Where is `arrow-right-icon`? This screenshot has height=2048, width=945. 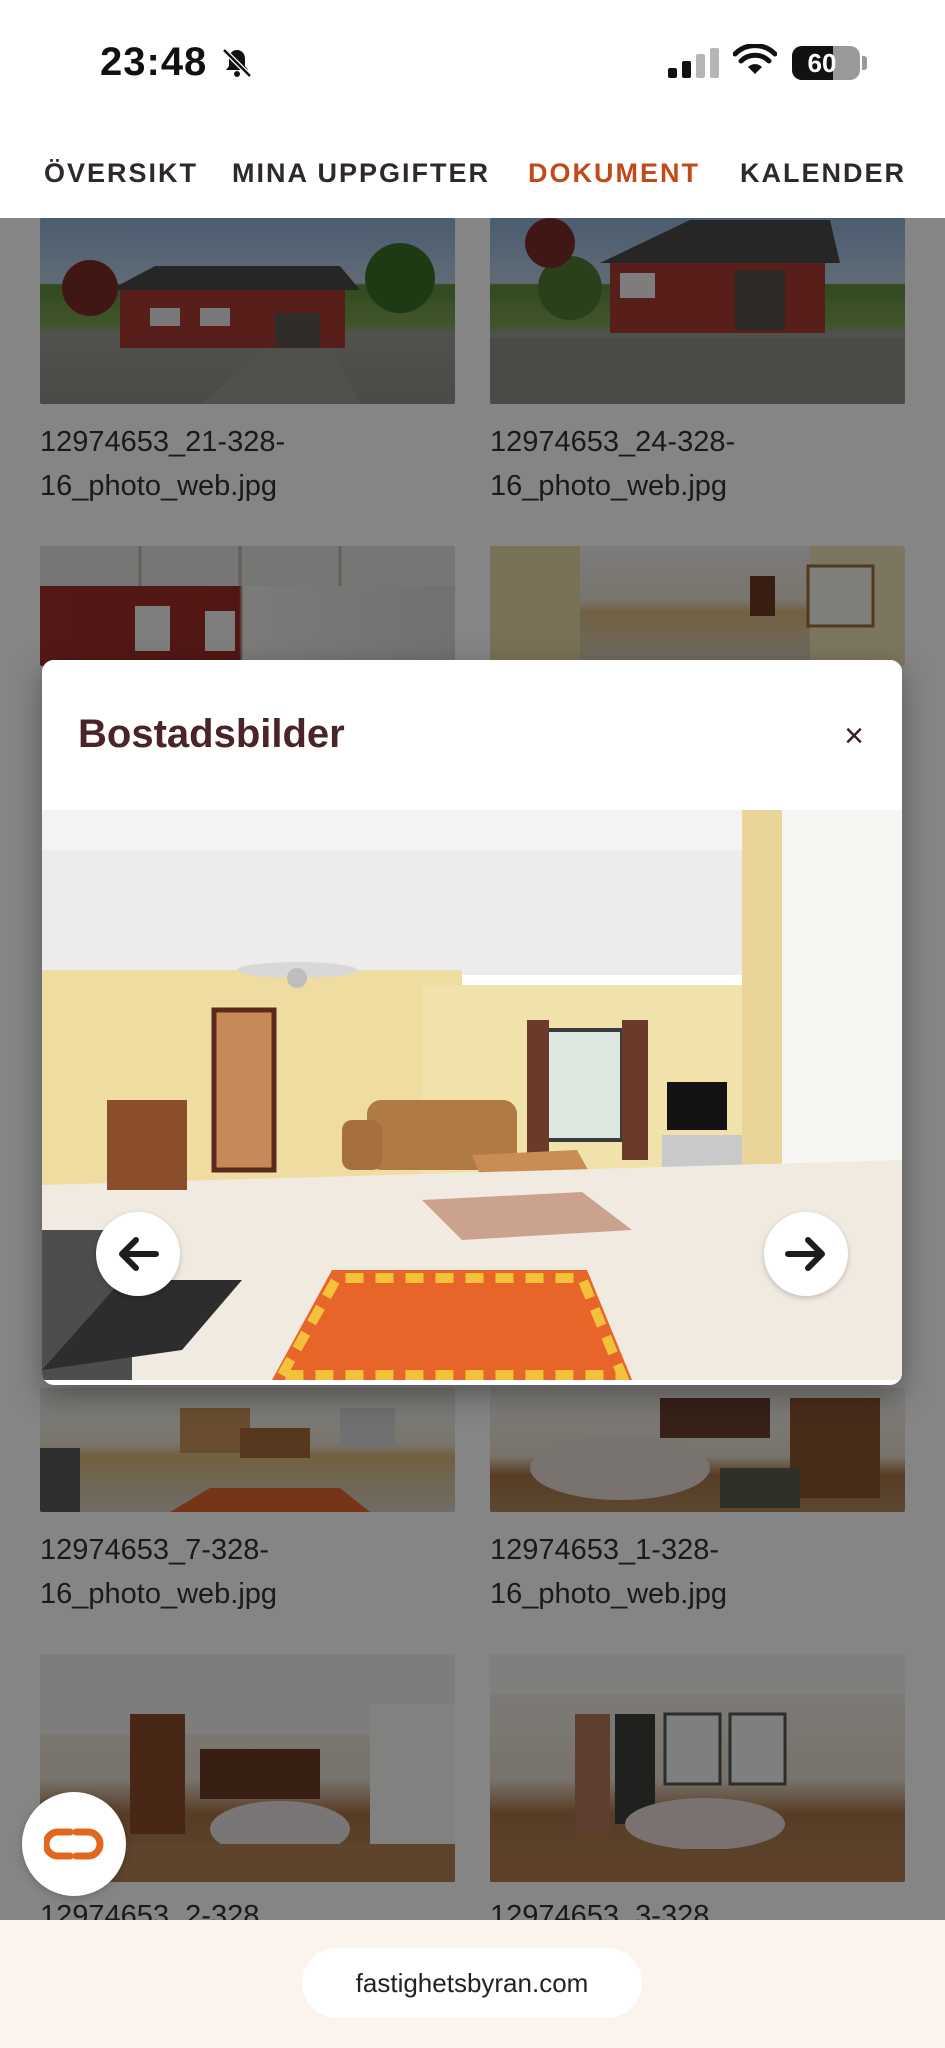
arrow-right-icon is located at coordinates (805, 1254).